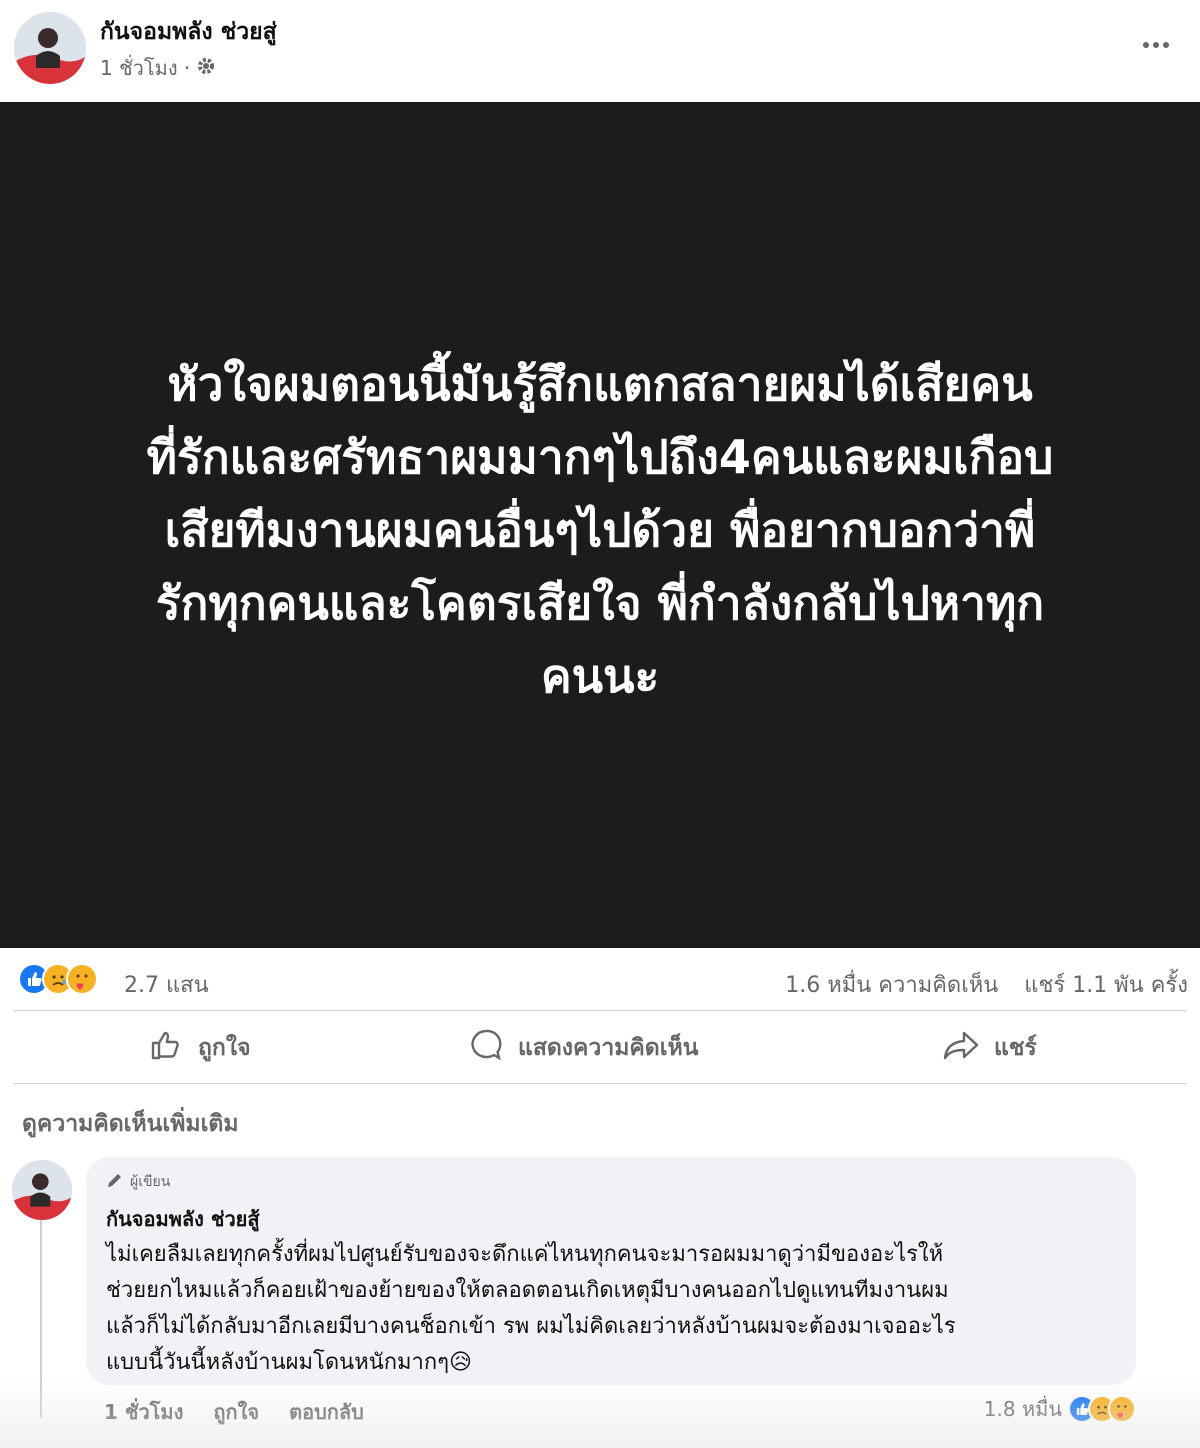  I want to click on author-name: กันจอมพลัง ช่วยสู่, so click(188, 32).